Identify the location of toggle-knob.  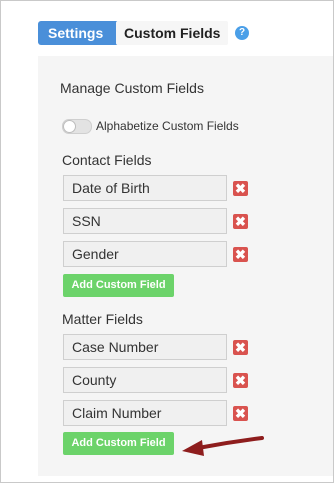
(69, 126).